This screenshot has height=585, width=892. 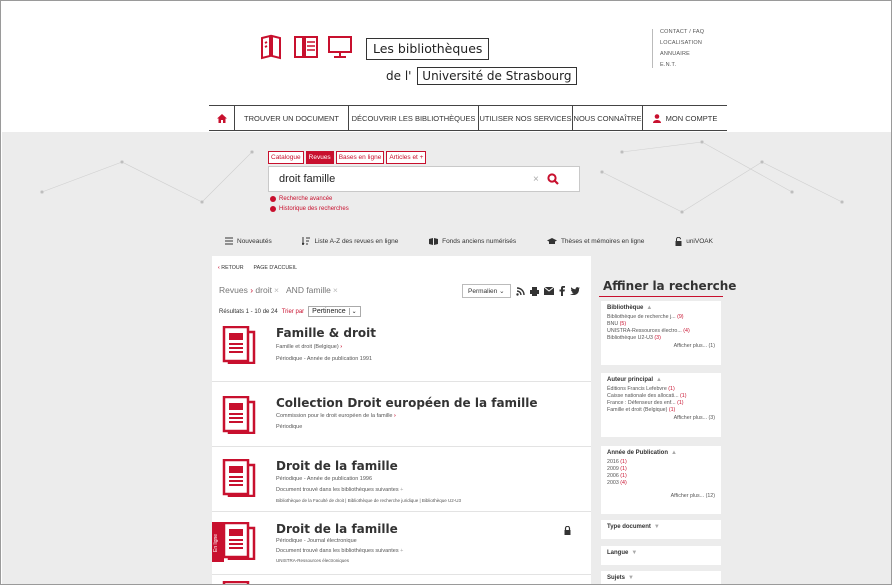 What do you see at coordinates (233, 290) in the screenshot?
I see `filter-root: Revues` at bounding box center [233, 290].